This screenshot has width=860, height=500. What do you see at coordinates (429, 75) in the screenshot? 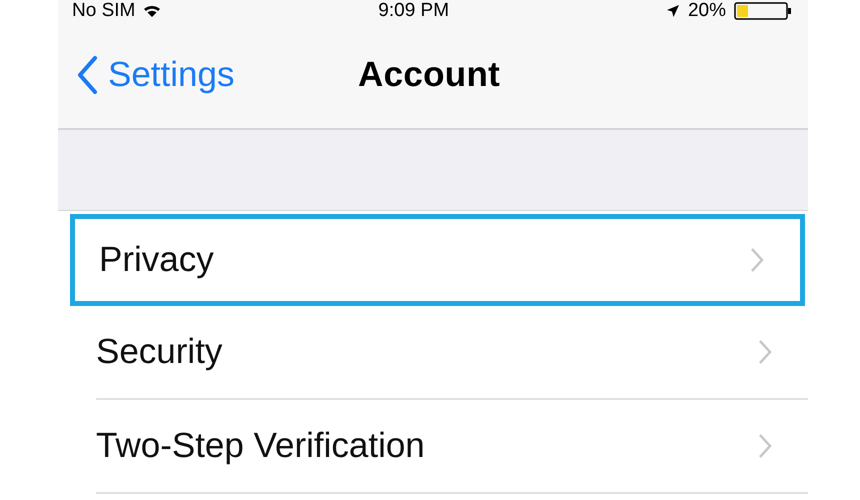
I see `screen-title: Account` at bounding box center [429, 75].